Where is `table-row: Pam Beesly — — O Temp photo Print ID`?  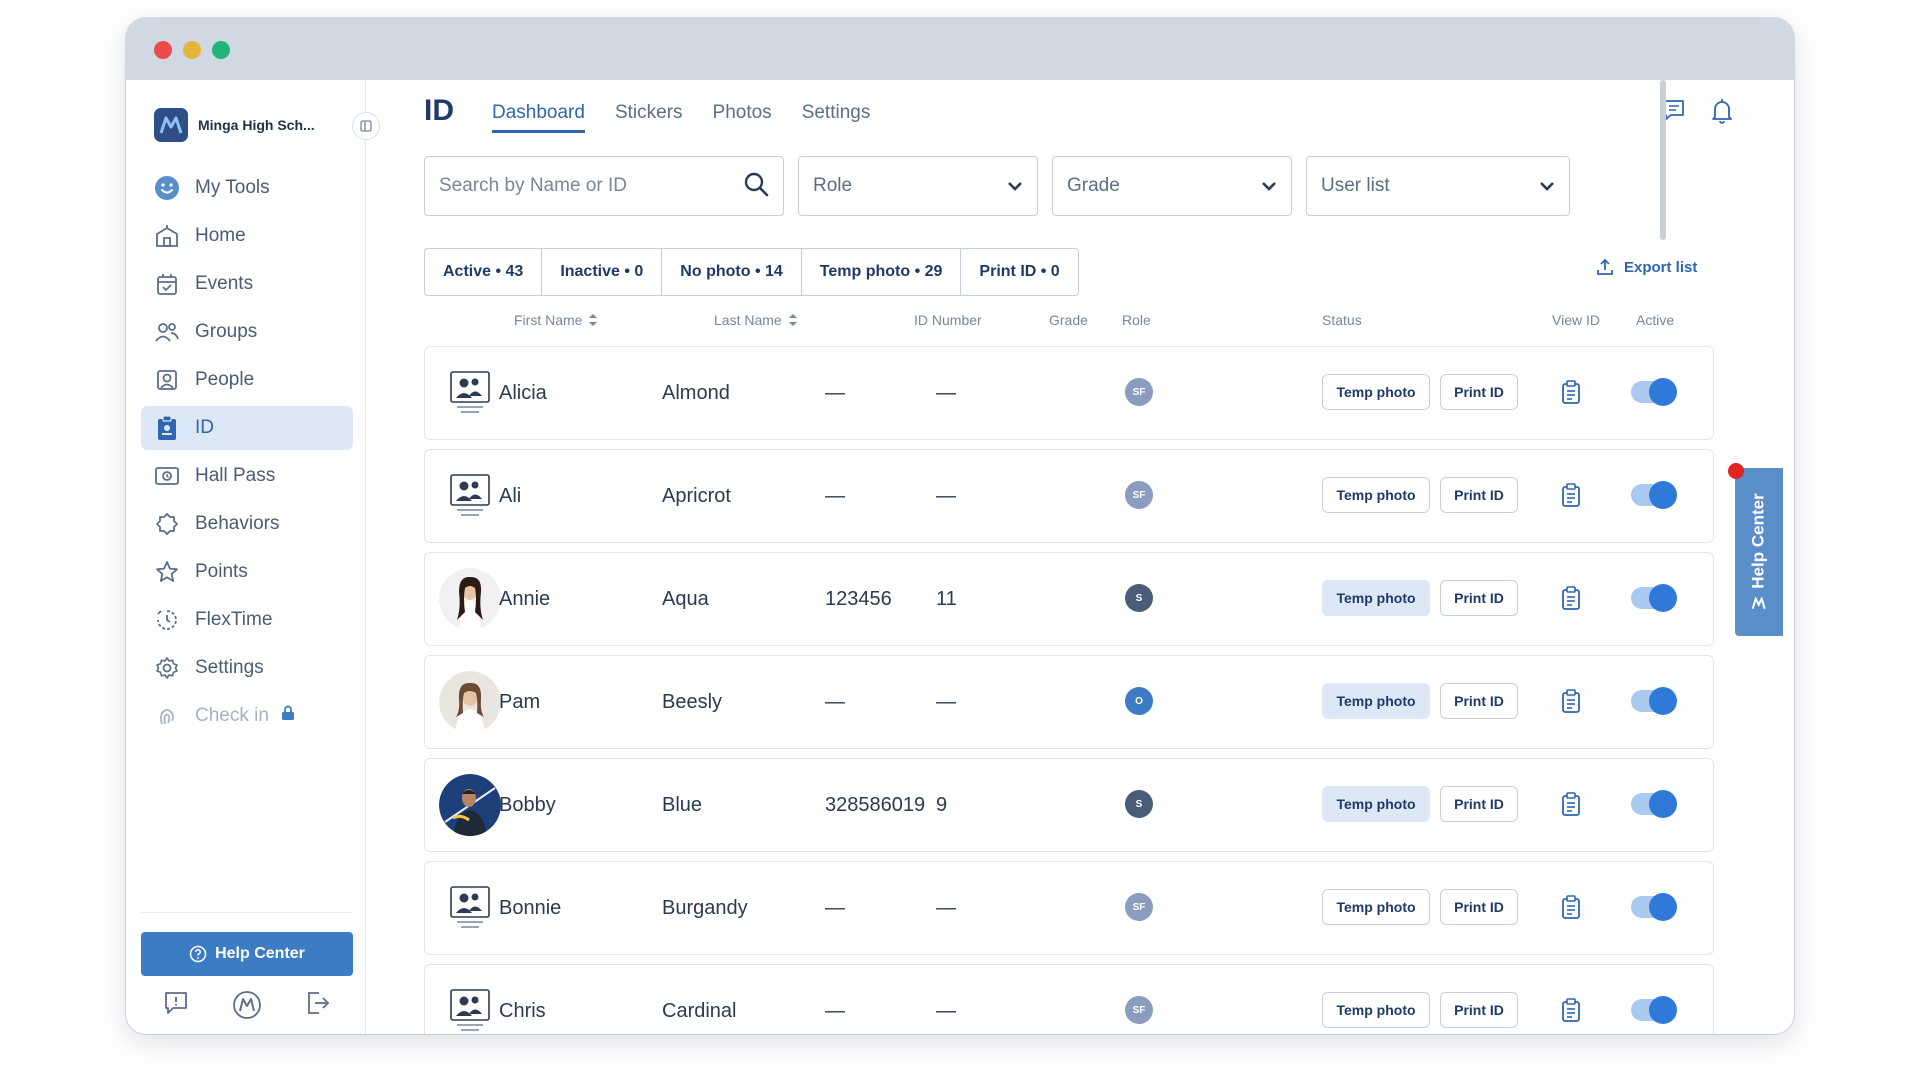
table-row: Pam Beesly — — O Temp photo Print ID is located at coordinates (1069, 702).